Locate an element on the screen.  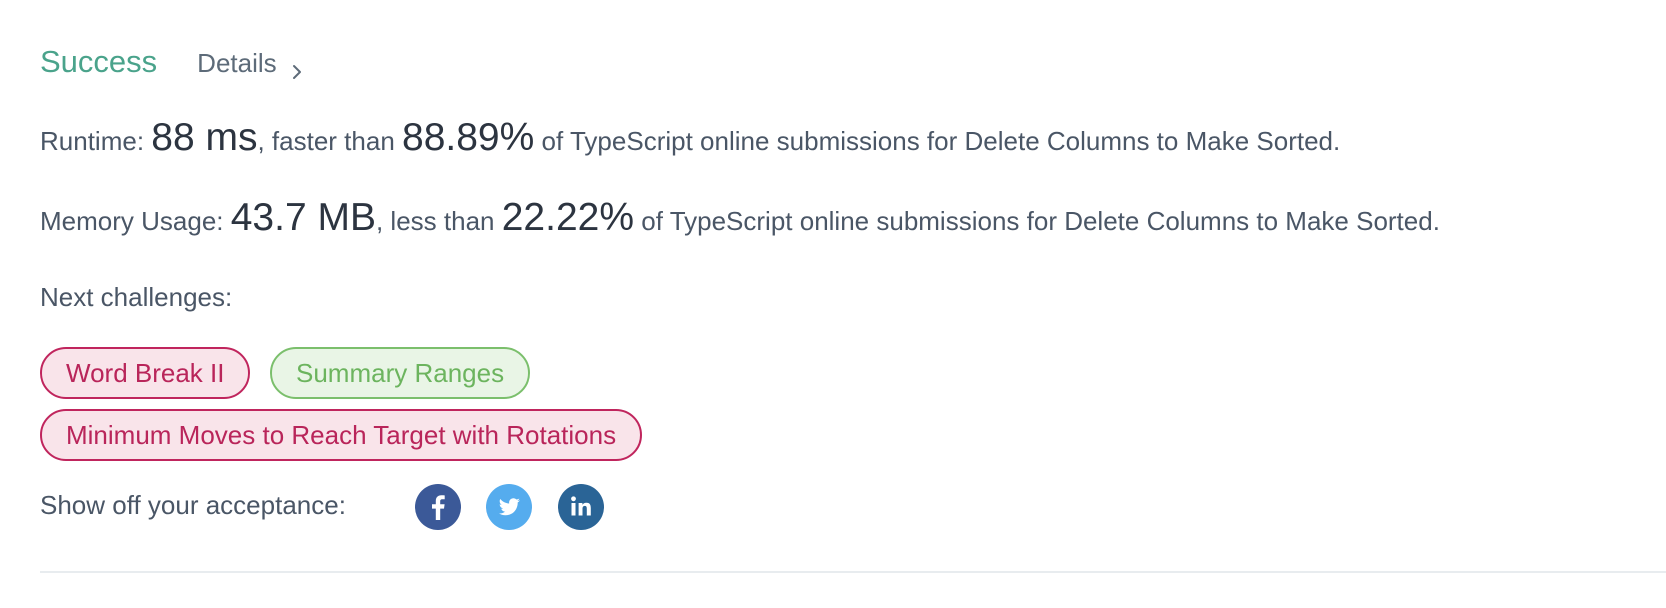
linkedin-share-button is located at coordinates (581, 507).